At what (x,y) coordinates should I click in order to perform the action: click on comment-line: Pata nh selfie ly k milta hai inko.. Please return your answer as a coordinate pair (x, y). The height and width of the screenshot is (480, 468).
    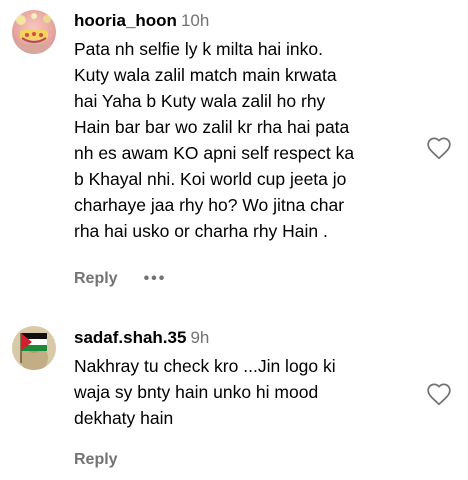
    Looking at the image, I should click on (199, 49).